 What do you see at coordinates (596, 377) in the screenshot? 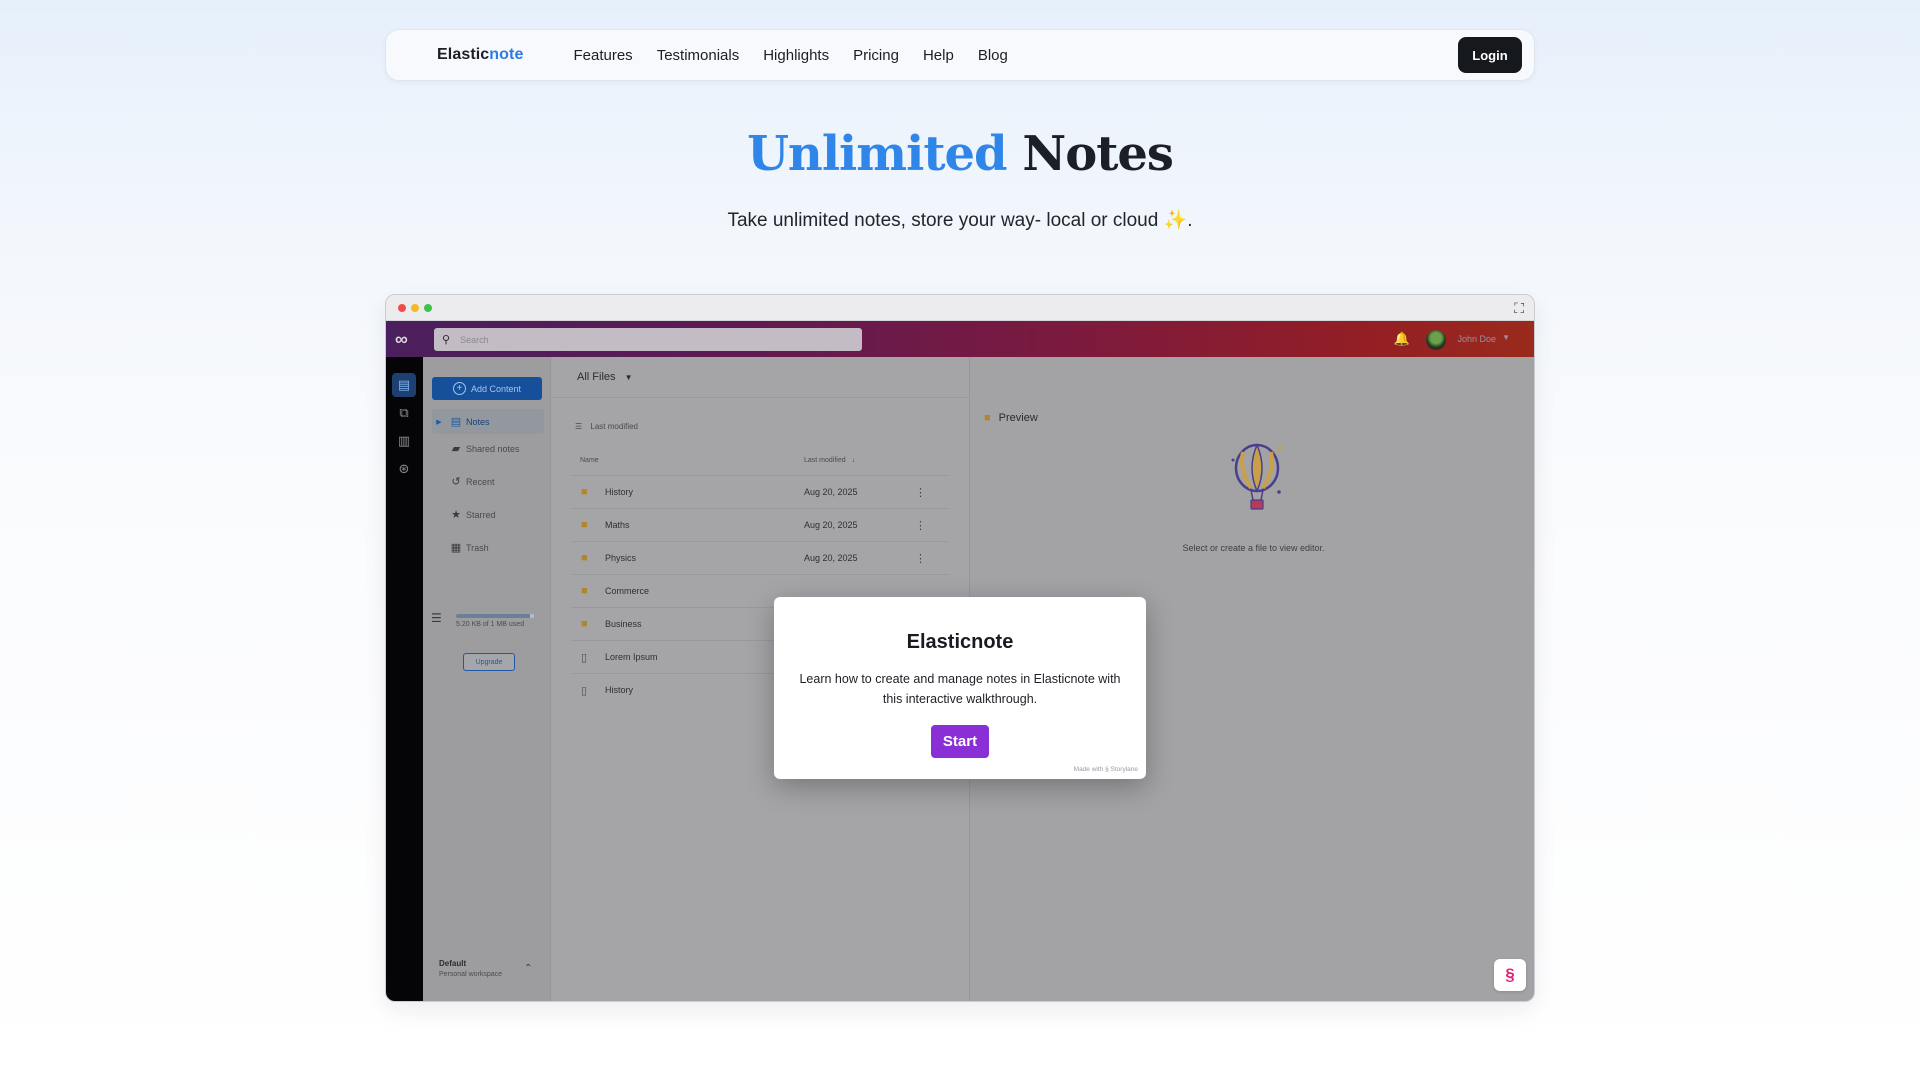
I see `all-files-label: All Files` at bounding box center [596, 377].